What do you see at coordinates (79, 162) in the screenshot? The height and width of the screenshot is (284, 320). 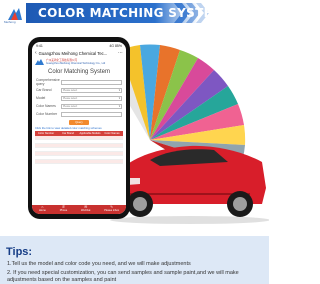 I see `table-row` at bounding box center [79, 162].